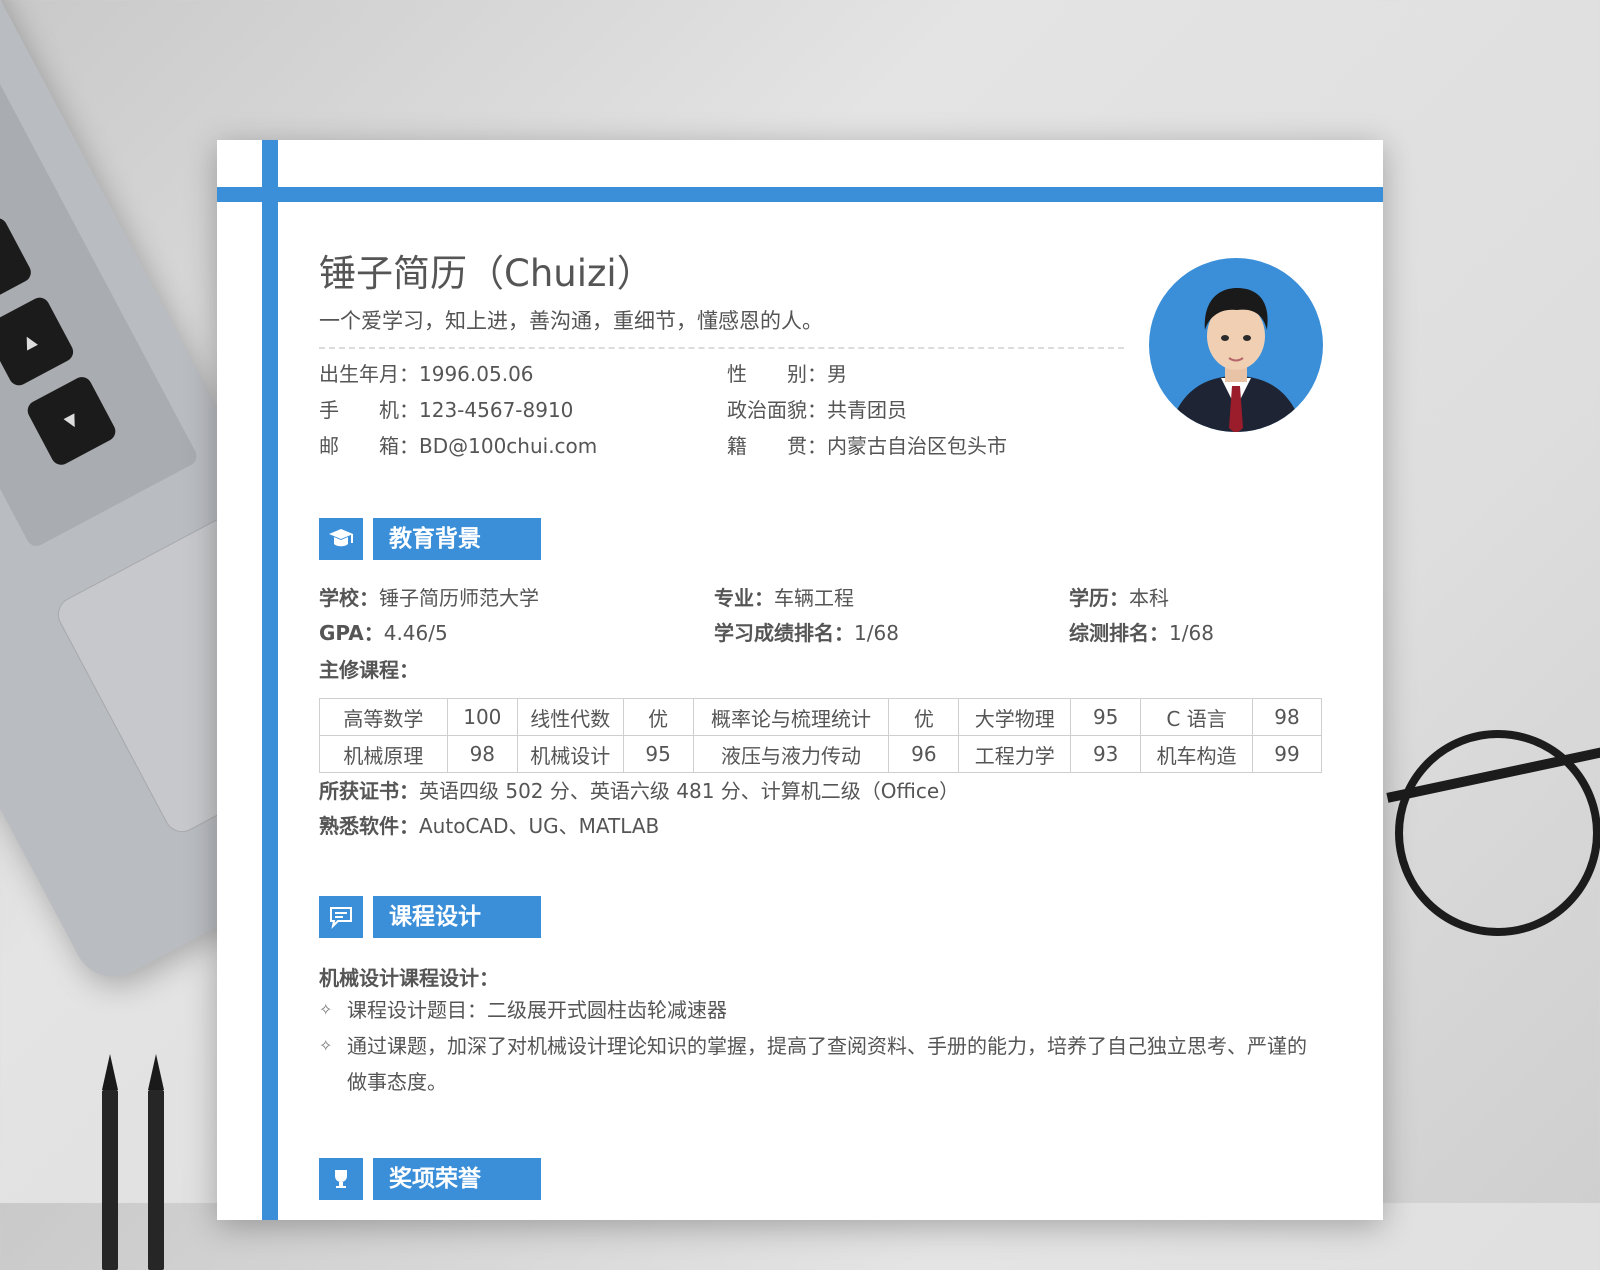 The image size is (1600, 1270). I want to click on info-value: 男, so click(837, 374).